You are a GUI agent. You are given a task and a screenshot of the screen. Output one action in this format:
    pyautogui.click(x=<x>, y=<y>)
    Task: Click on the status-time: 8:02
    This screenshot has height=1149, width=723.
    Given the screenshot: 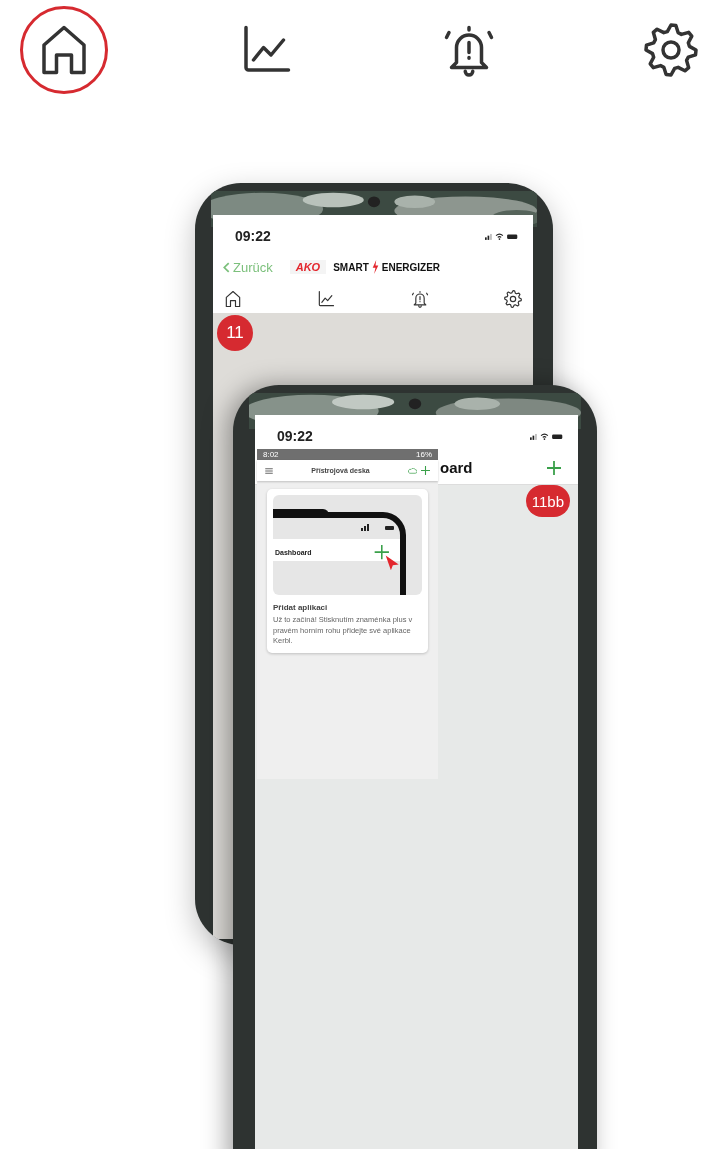 What is the action you would take?
    pyautogui.click(x=271, y=454)
    